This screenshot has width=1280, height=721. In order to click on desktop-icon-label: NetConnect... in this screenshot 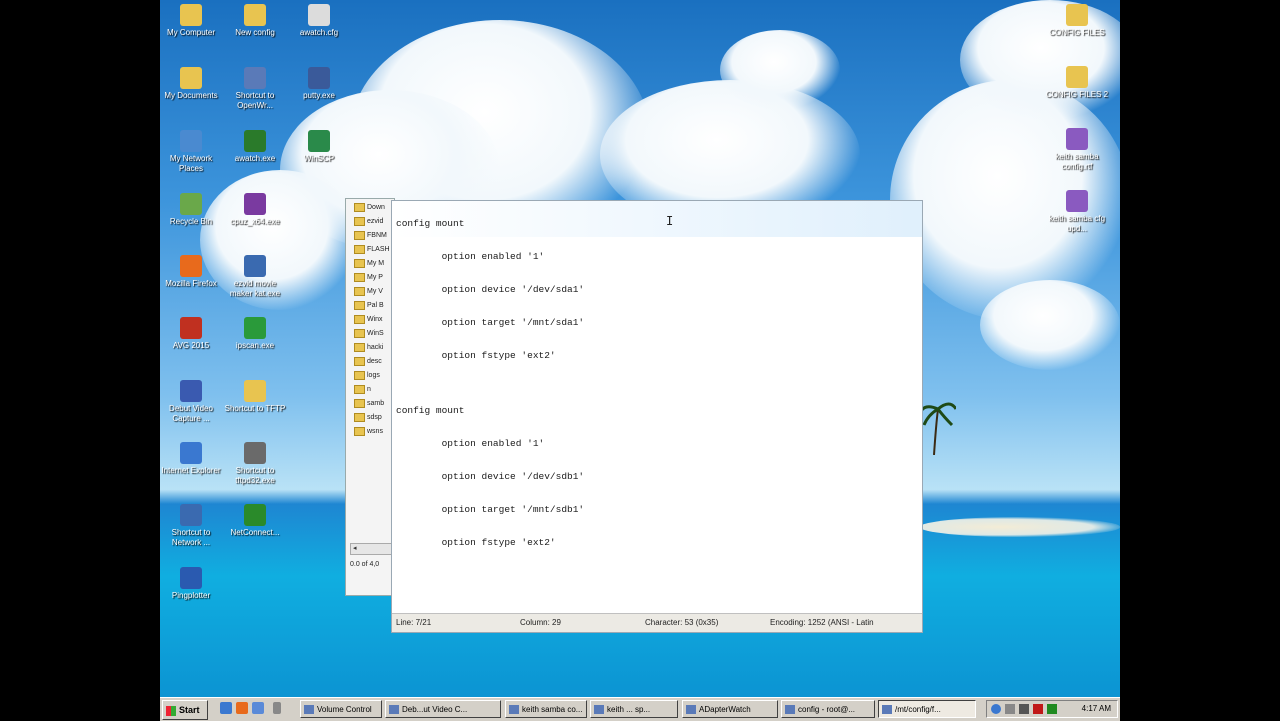, I will do `click(255, 532)`.